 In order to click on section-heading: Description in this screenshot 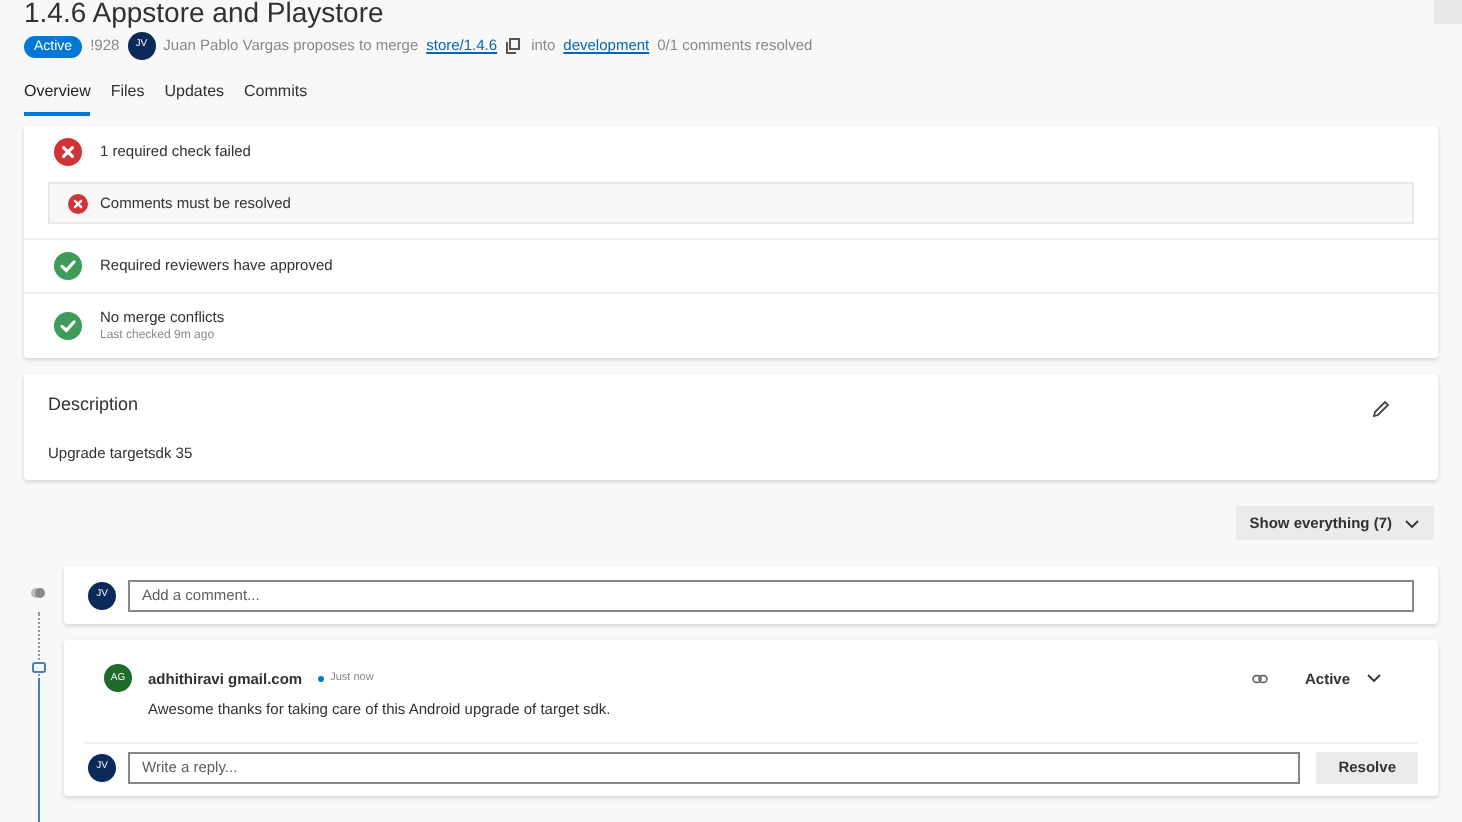, I will do `click(93, 405)`.